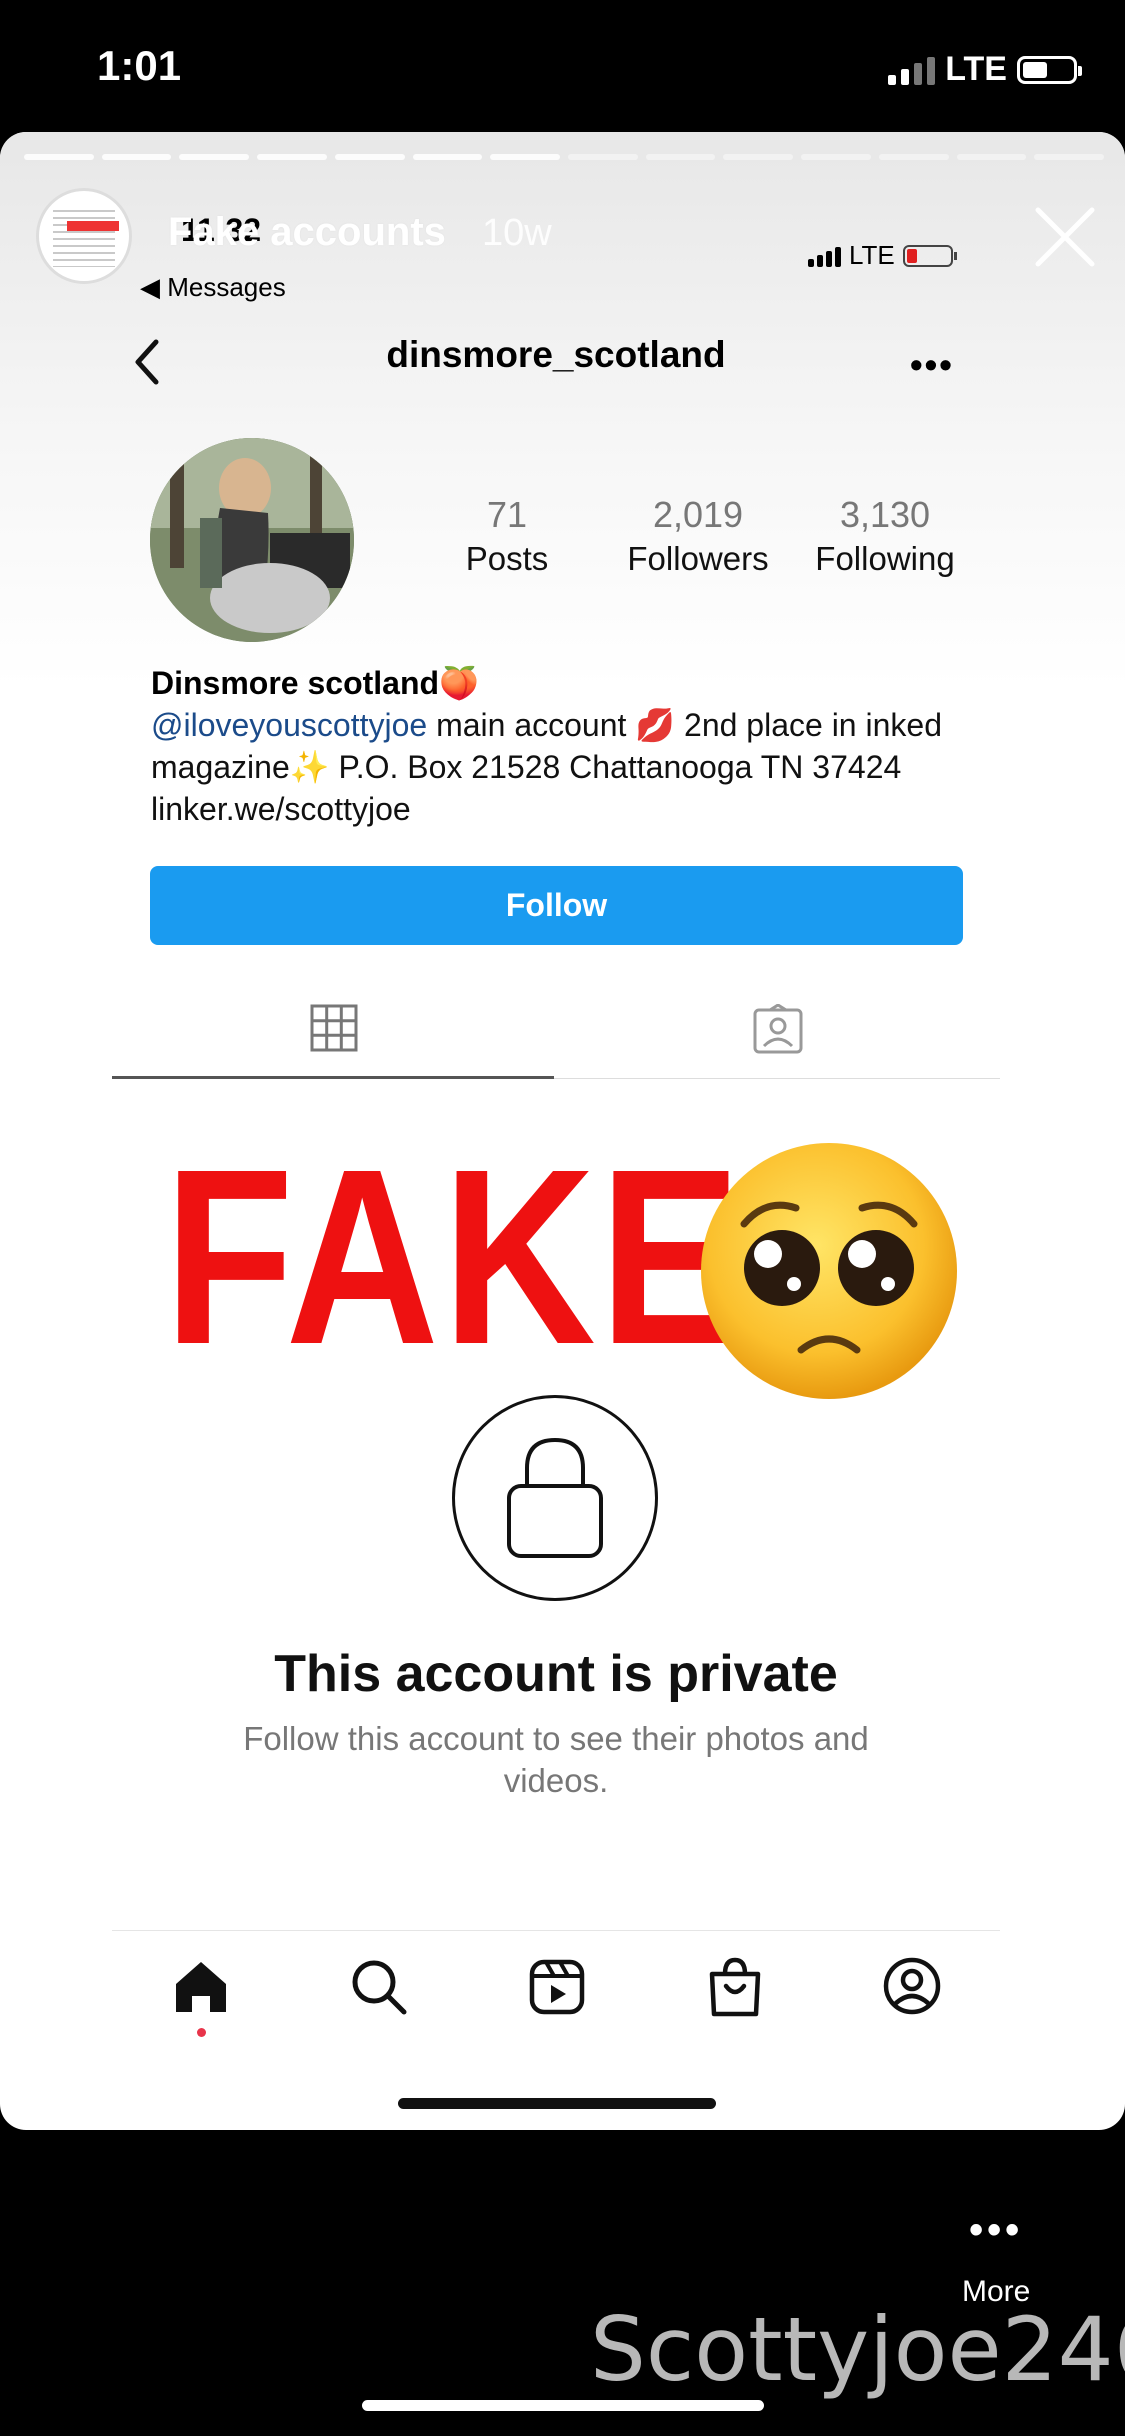  What do you see at coordinates (563, 2405) in the screenshot?
I see `home-indicator` at bounding box center [563, 2405].